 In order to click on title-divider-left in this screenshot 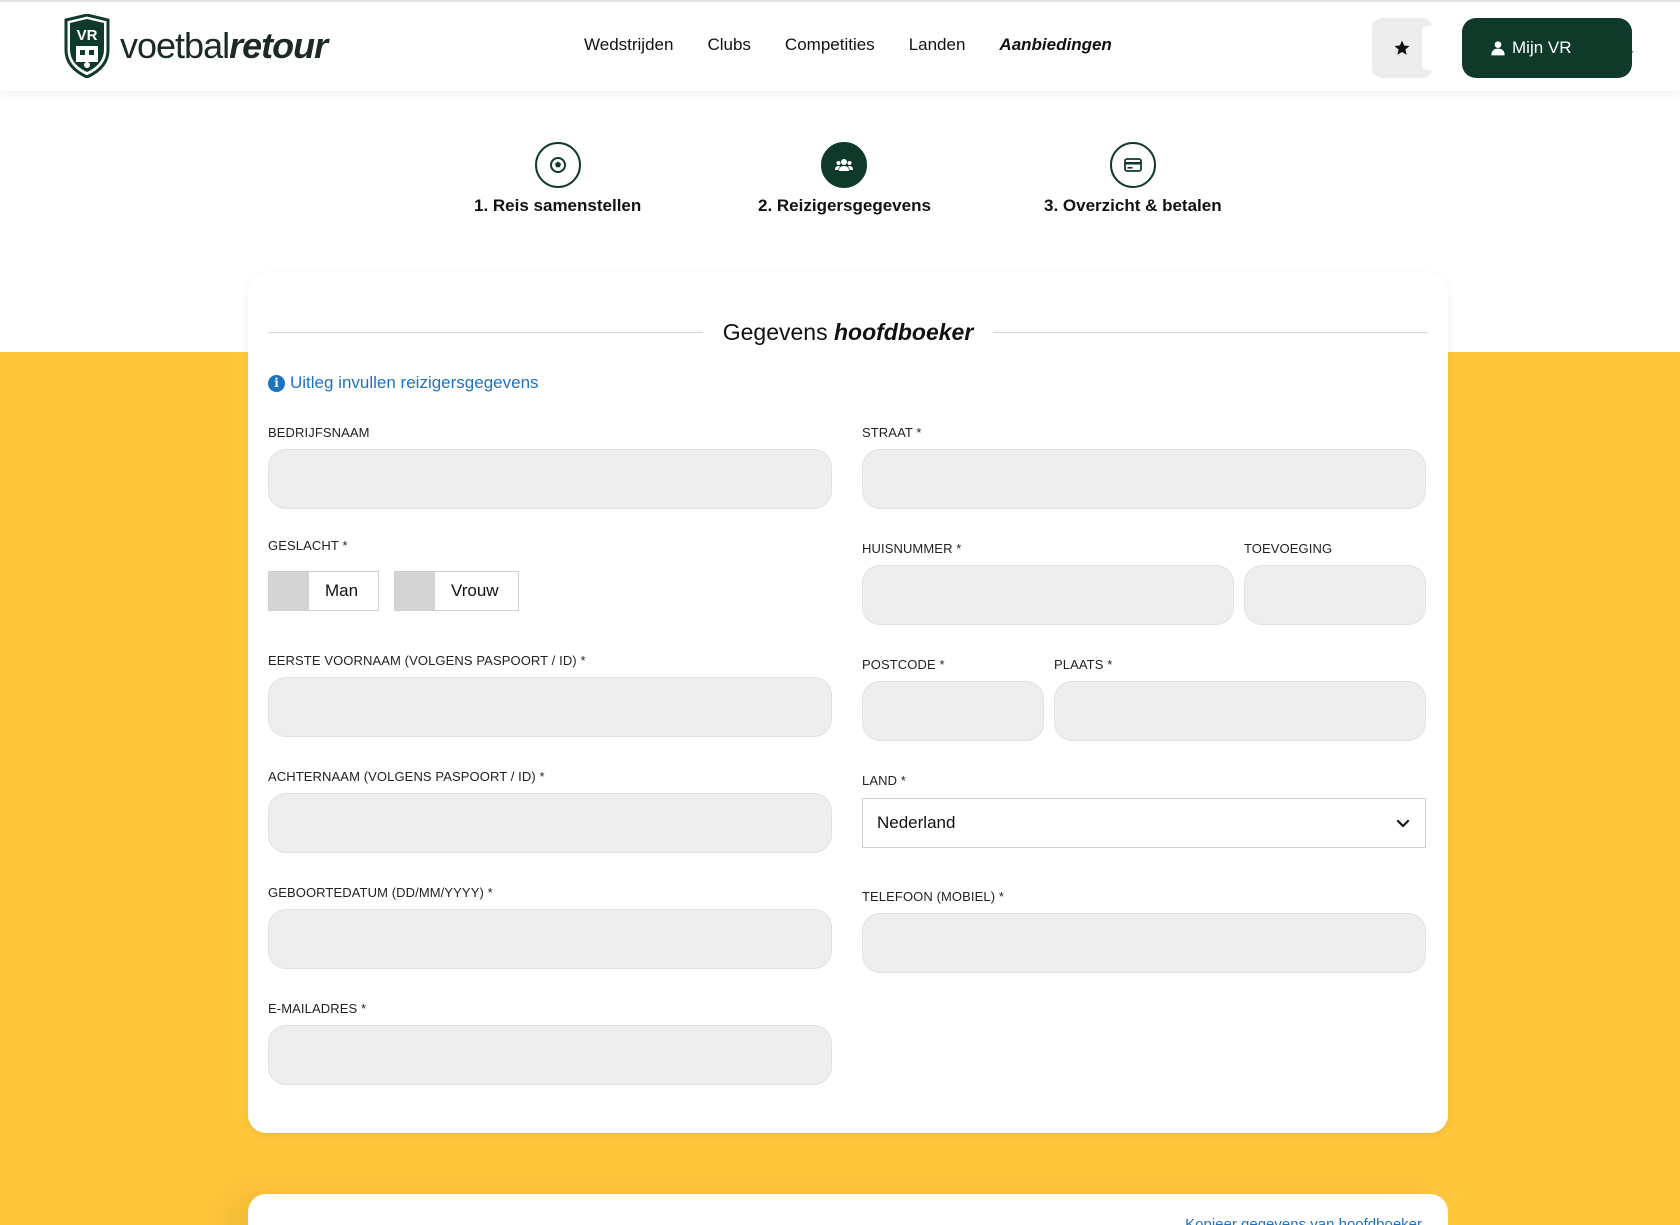, I will do `click(485, 332)`.